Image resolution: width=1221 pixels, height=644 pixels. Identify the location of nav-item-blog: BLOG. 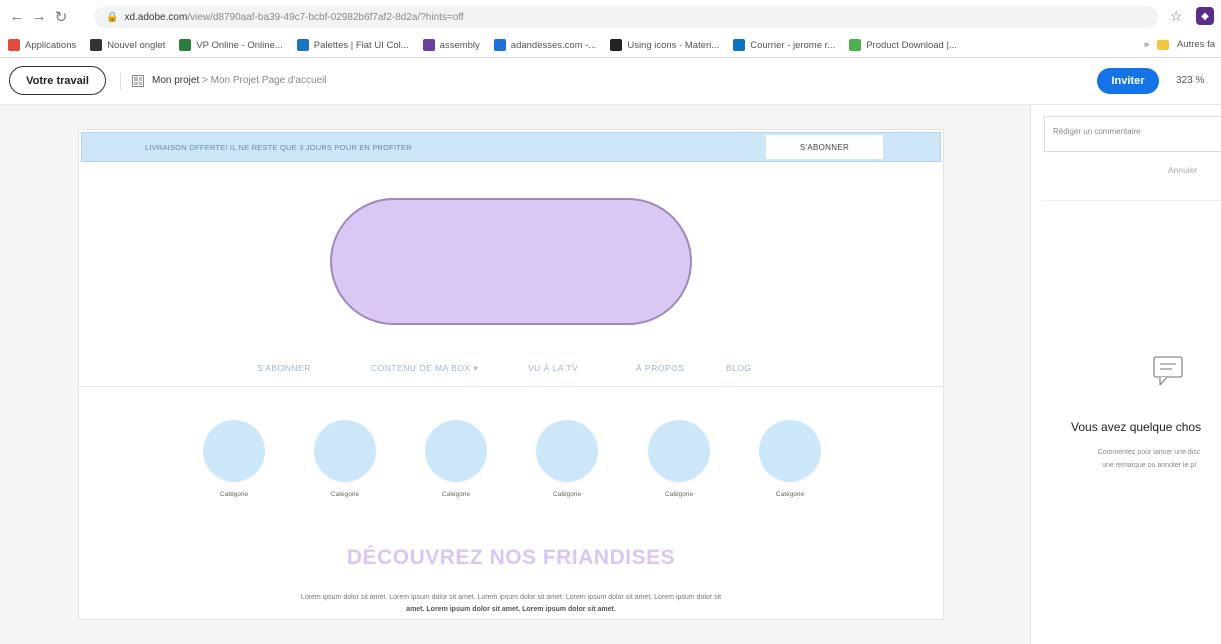
(739, 368).